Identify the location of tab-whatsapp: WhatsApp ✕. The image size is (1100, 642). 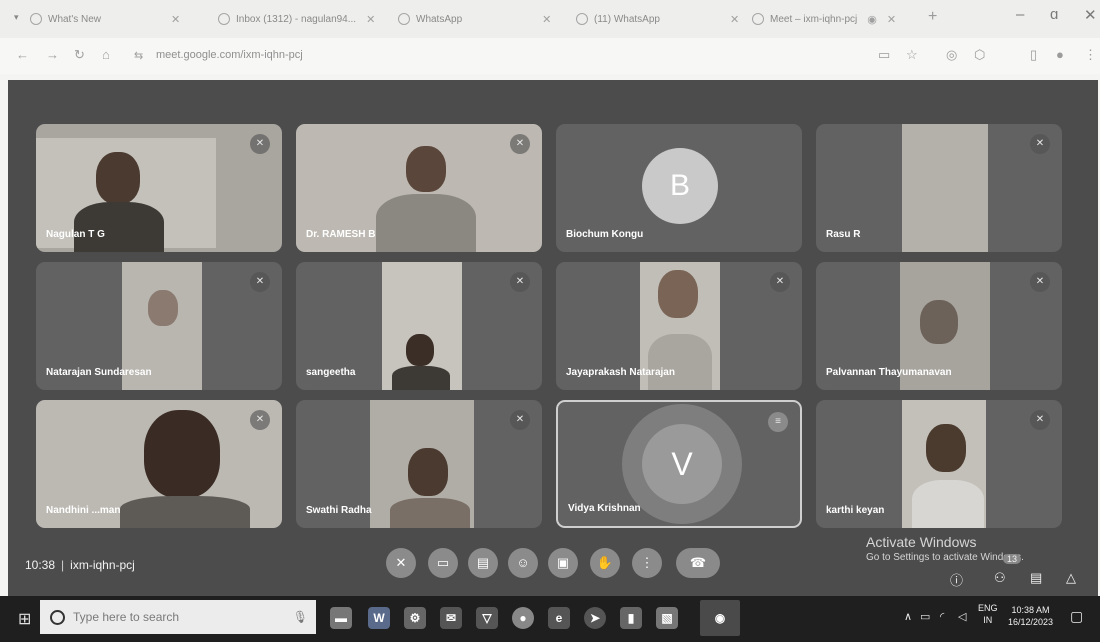
(474, 19).